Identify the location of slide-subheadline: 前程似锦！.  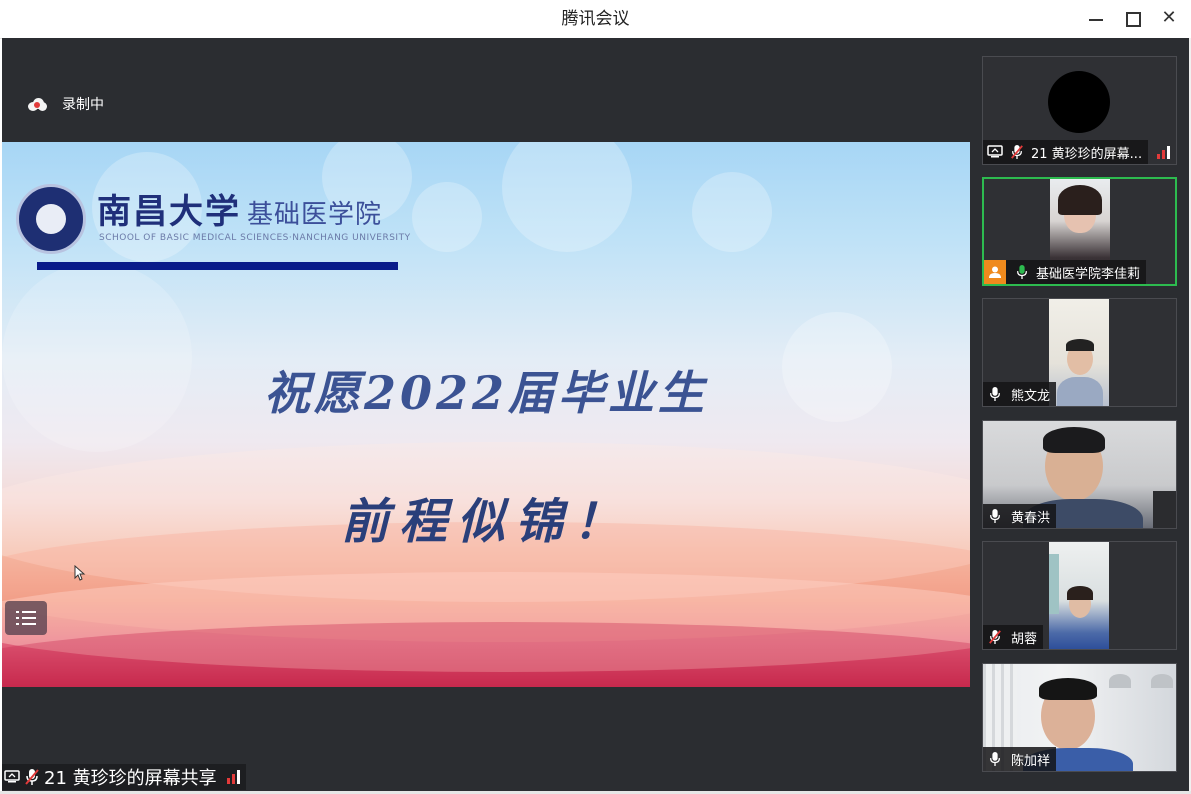
(485, 522).